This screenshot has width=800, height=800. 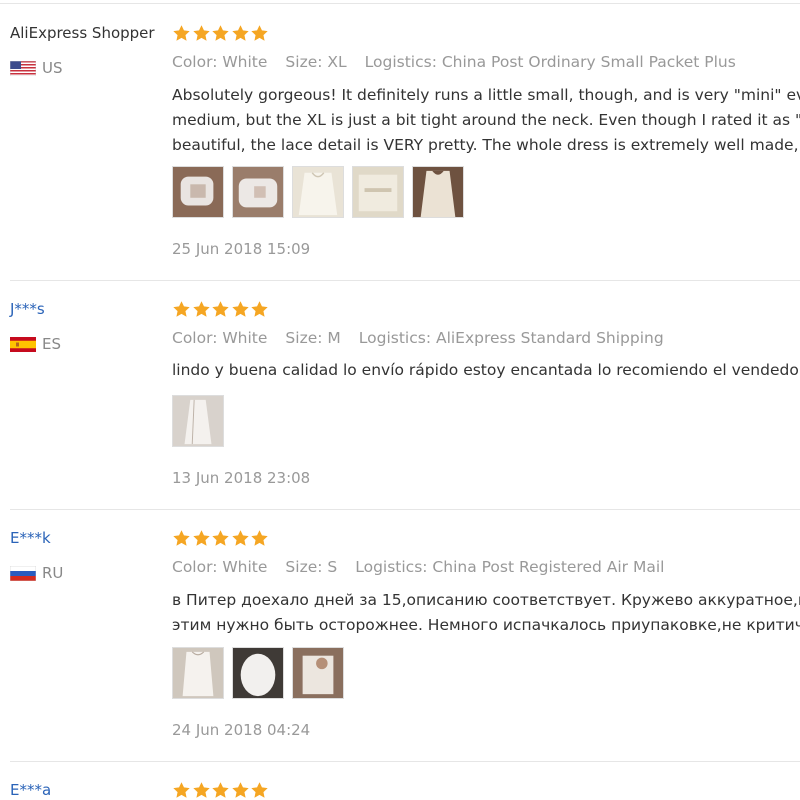 What do you see at coordinates (23, 68) in the screenshot?
I see `us-flag-icon` at bounding box center [23, 68].